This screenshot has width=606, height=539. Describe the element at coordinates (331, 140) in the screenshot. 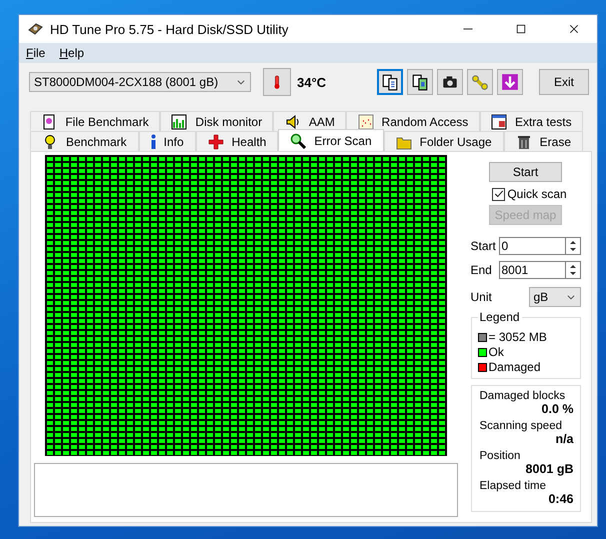

I see `tab: Error Scan` at that location.